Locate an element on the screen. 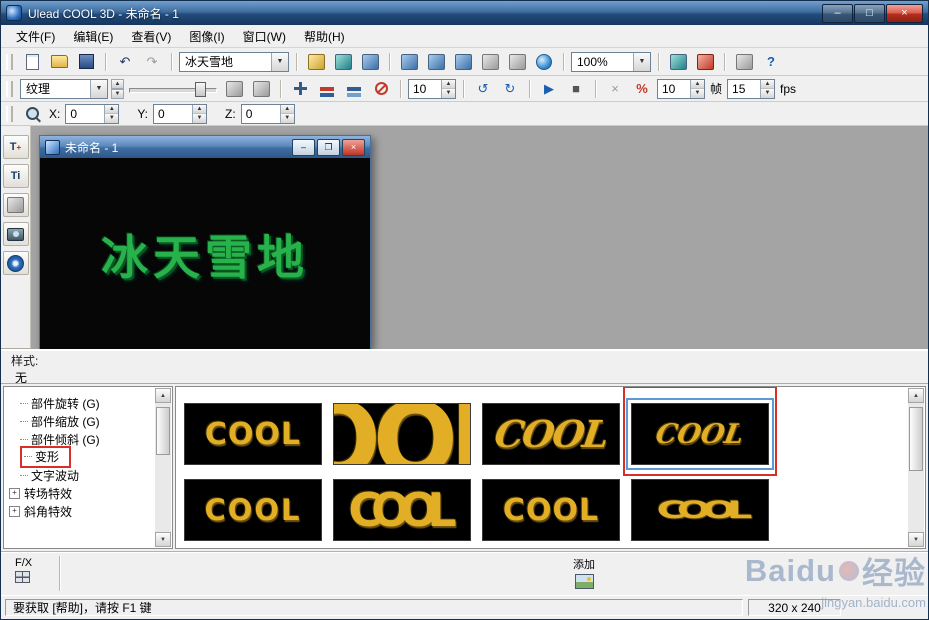 The height and width of the screenshot is (620, 929). thumbnail-6: COOL is located at coordinates (402, 510).